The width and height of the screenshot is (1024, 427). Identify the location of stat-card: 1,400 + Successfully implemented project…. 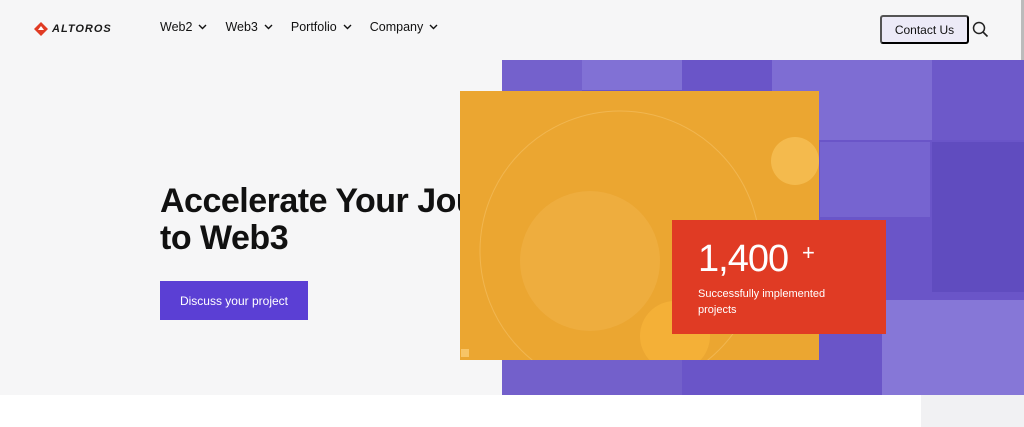
(779, 277).